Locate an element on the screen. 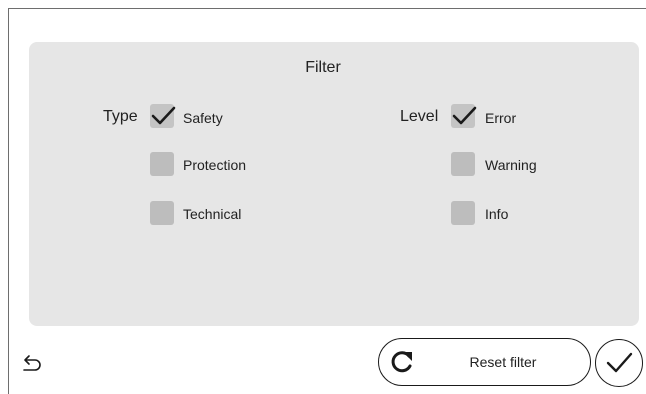 This screenshot has height=394, width=646. type-group-label: Type is located at coordinates (120, 116).